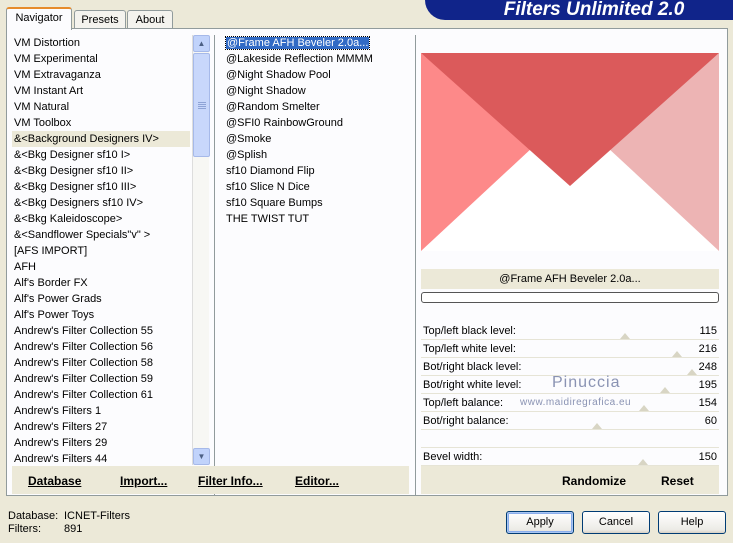  Describe the element at coordinates (101, 267) in the screenshot. I see `category-item: AFH` at that location.